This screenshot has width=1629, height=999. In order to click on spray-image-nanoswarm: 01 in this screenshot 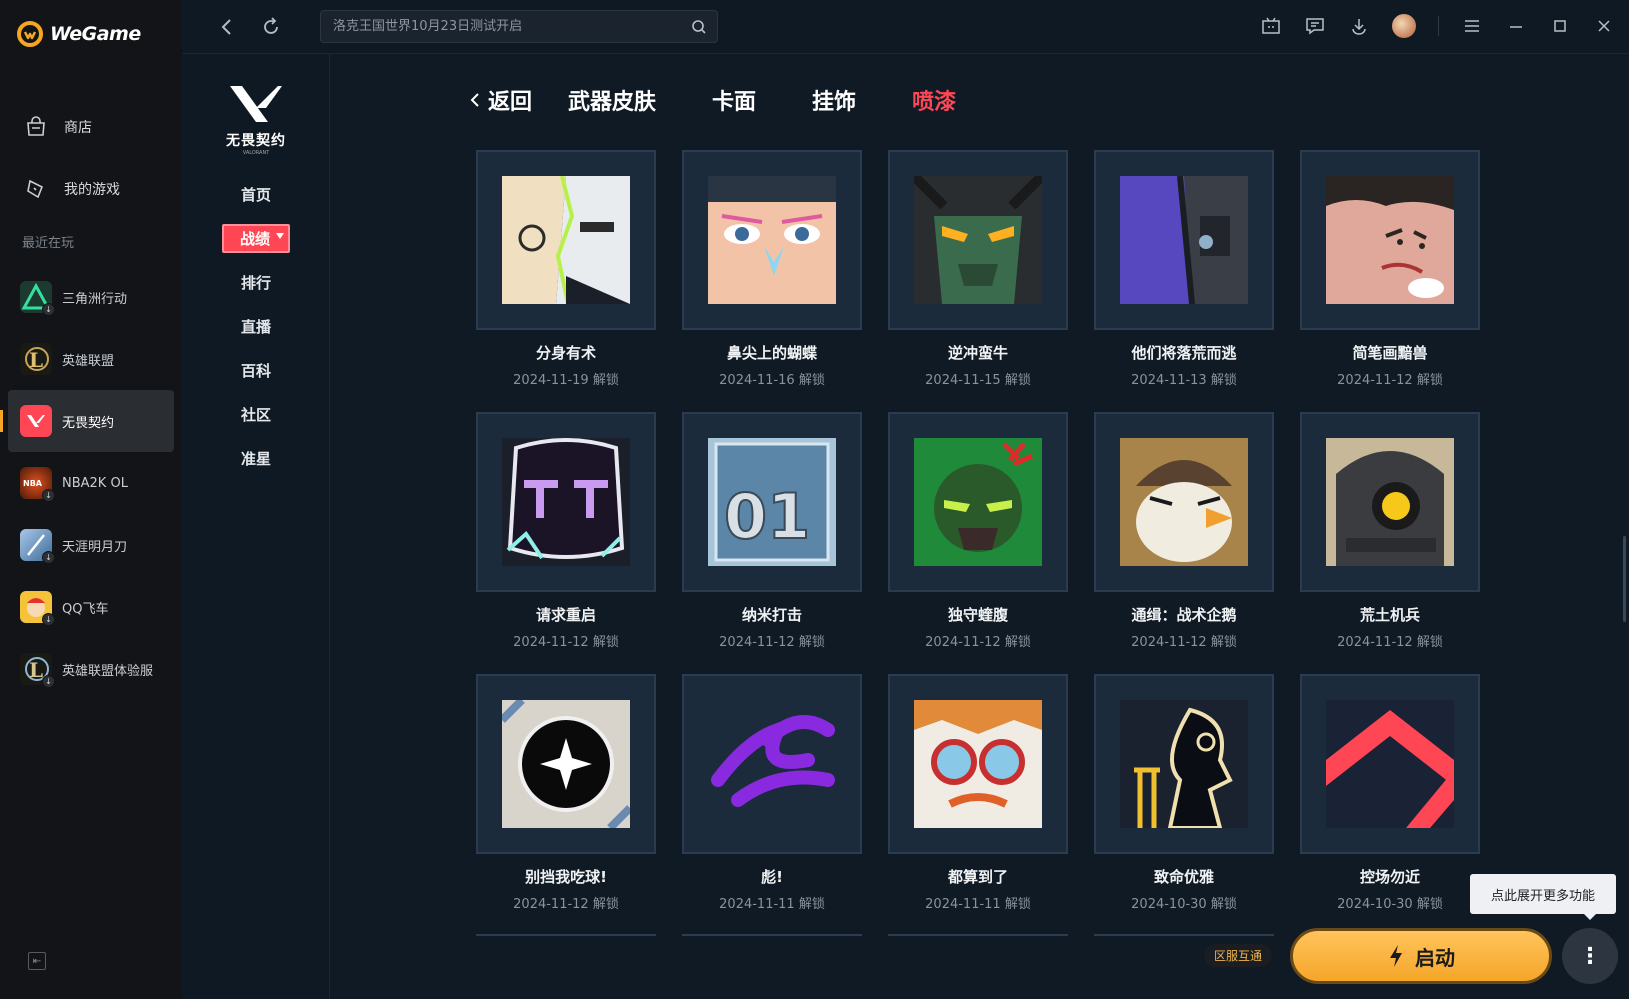, I will do `click(772, 502)`.